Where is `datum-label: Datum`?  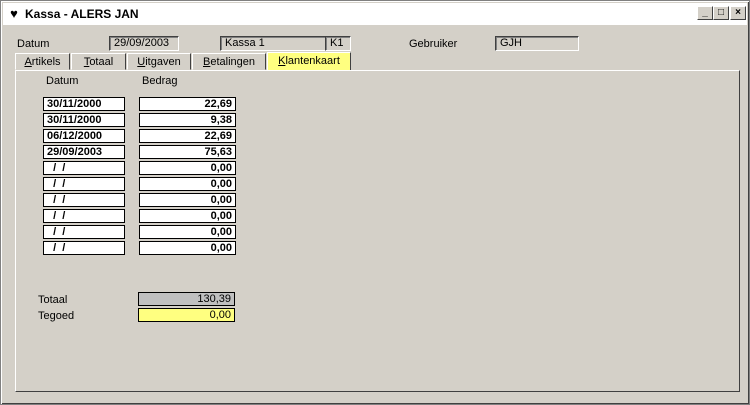 datum-label: Datum is located at coordinates (33, 44).